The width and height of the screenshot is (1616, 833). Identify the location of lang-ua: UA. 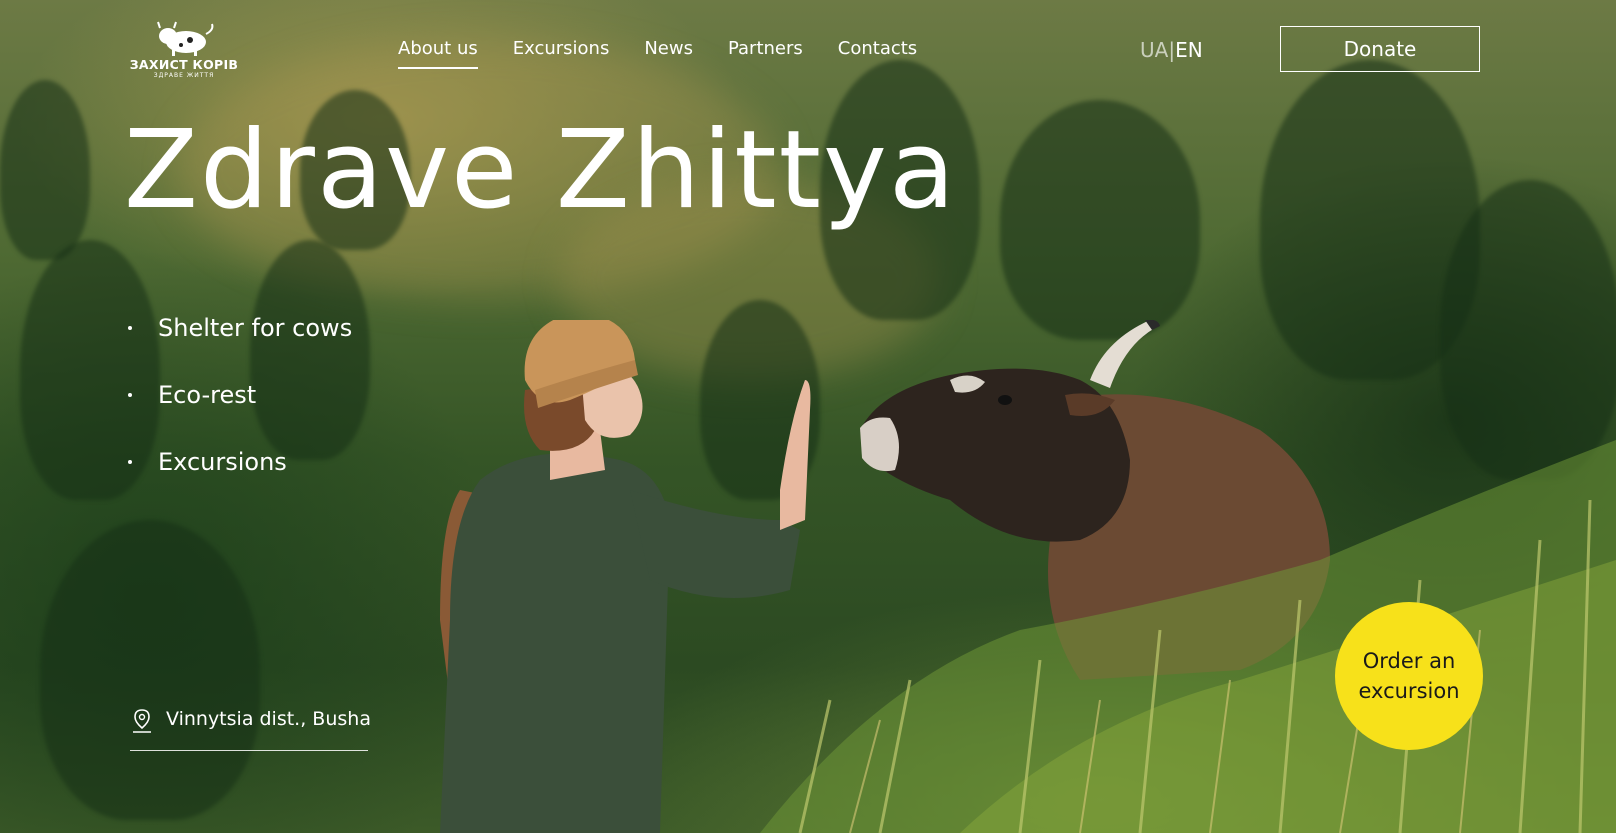
(1154, 50).